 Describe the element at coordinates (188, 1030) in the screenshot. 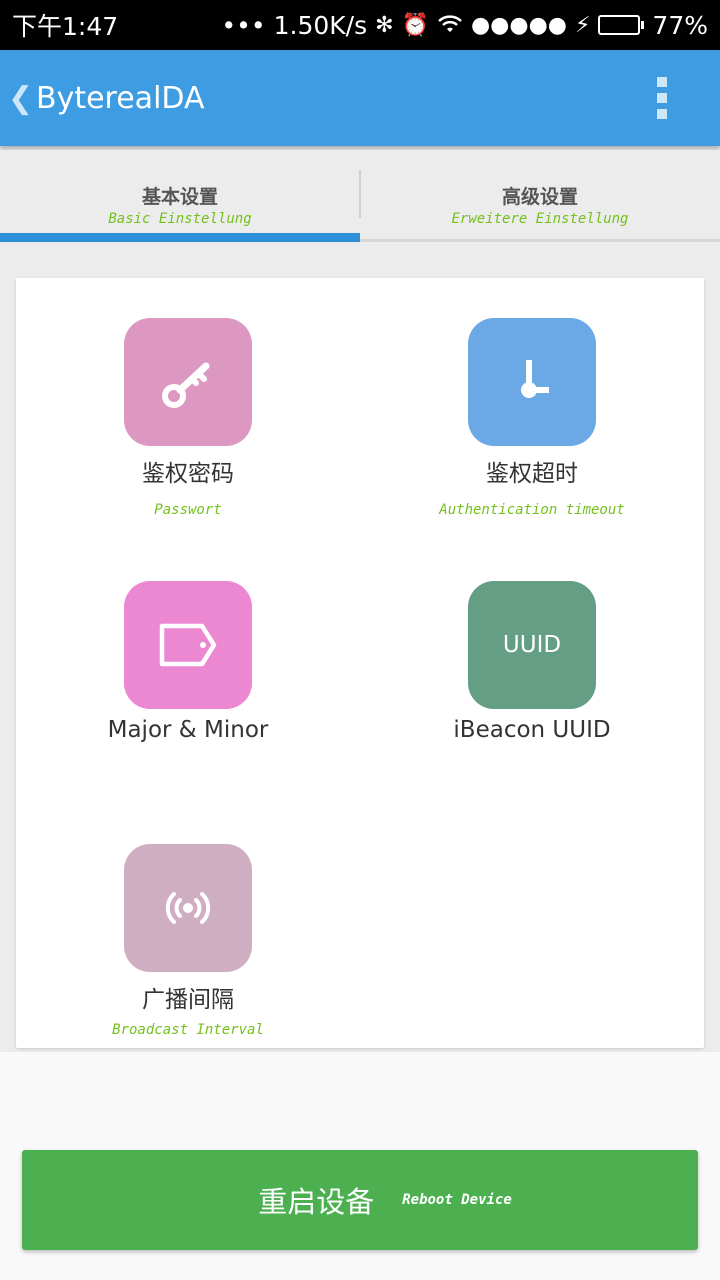

I see `tile-sublabel: Broadcast Interval` at that location.